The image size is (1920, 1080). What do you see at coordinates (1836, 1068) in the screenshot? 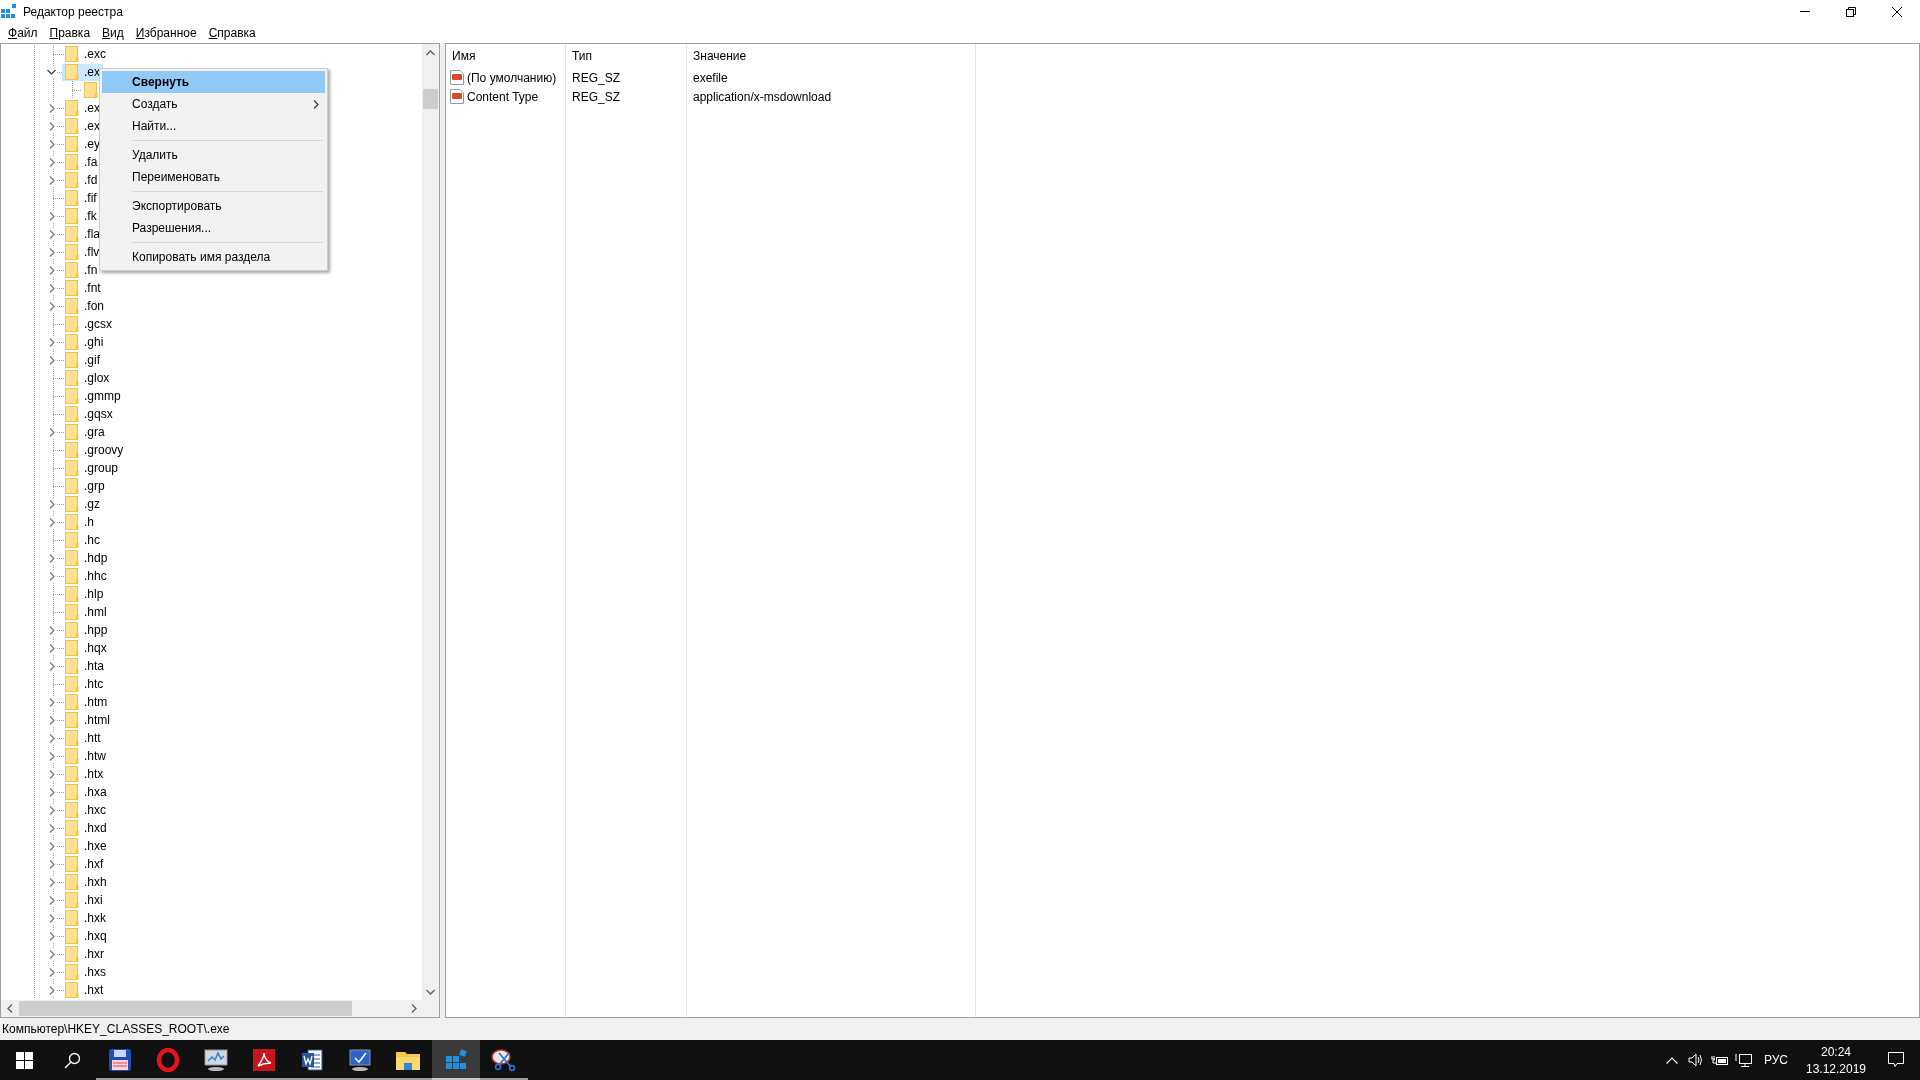
I see `clock-date: 13.12.2019` at bounding box center [1836, 1068].